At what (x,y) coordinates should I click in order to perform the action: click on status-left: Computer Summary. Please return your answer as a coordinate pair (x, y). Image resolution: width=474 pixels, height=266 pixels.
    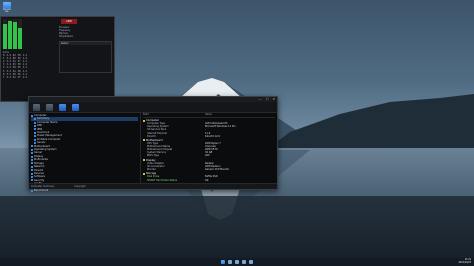
    Looking at the image, I should click on (43, 186).